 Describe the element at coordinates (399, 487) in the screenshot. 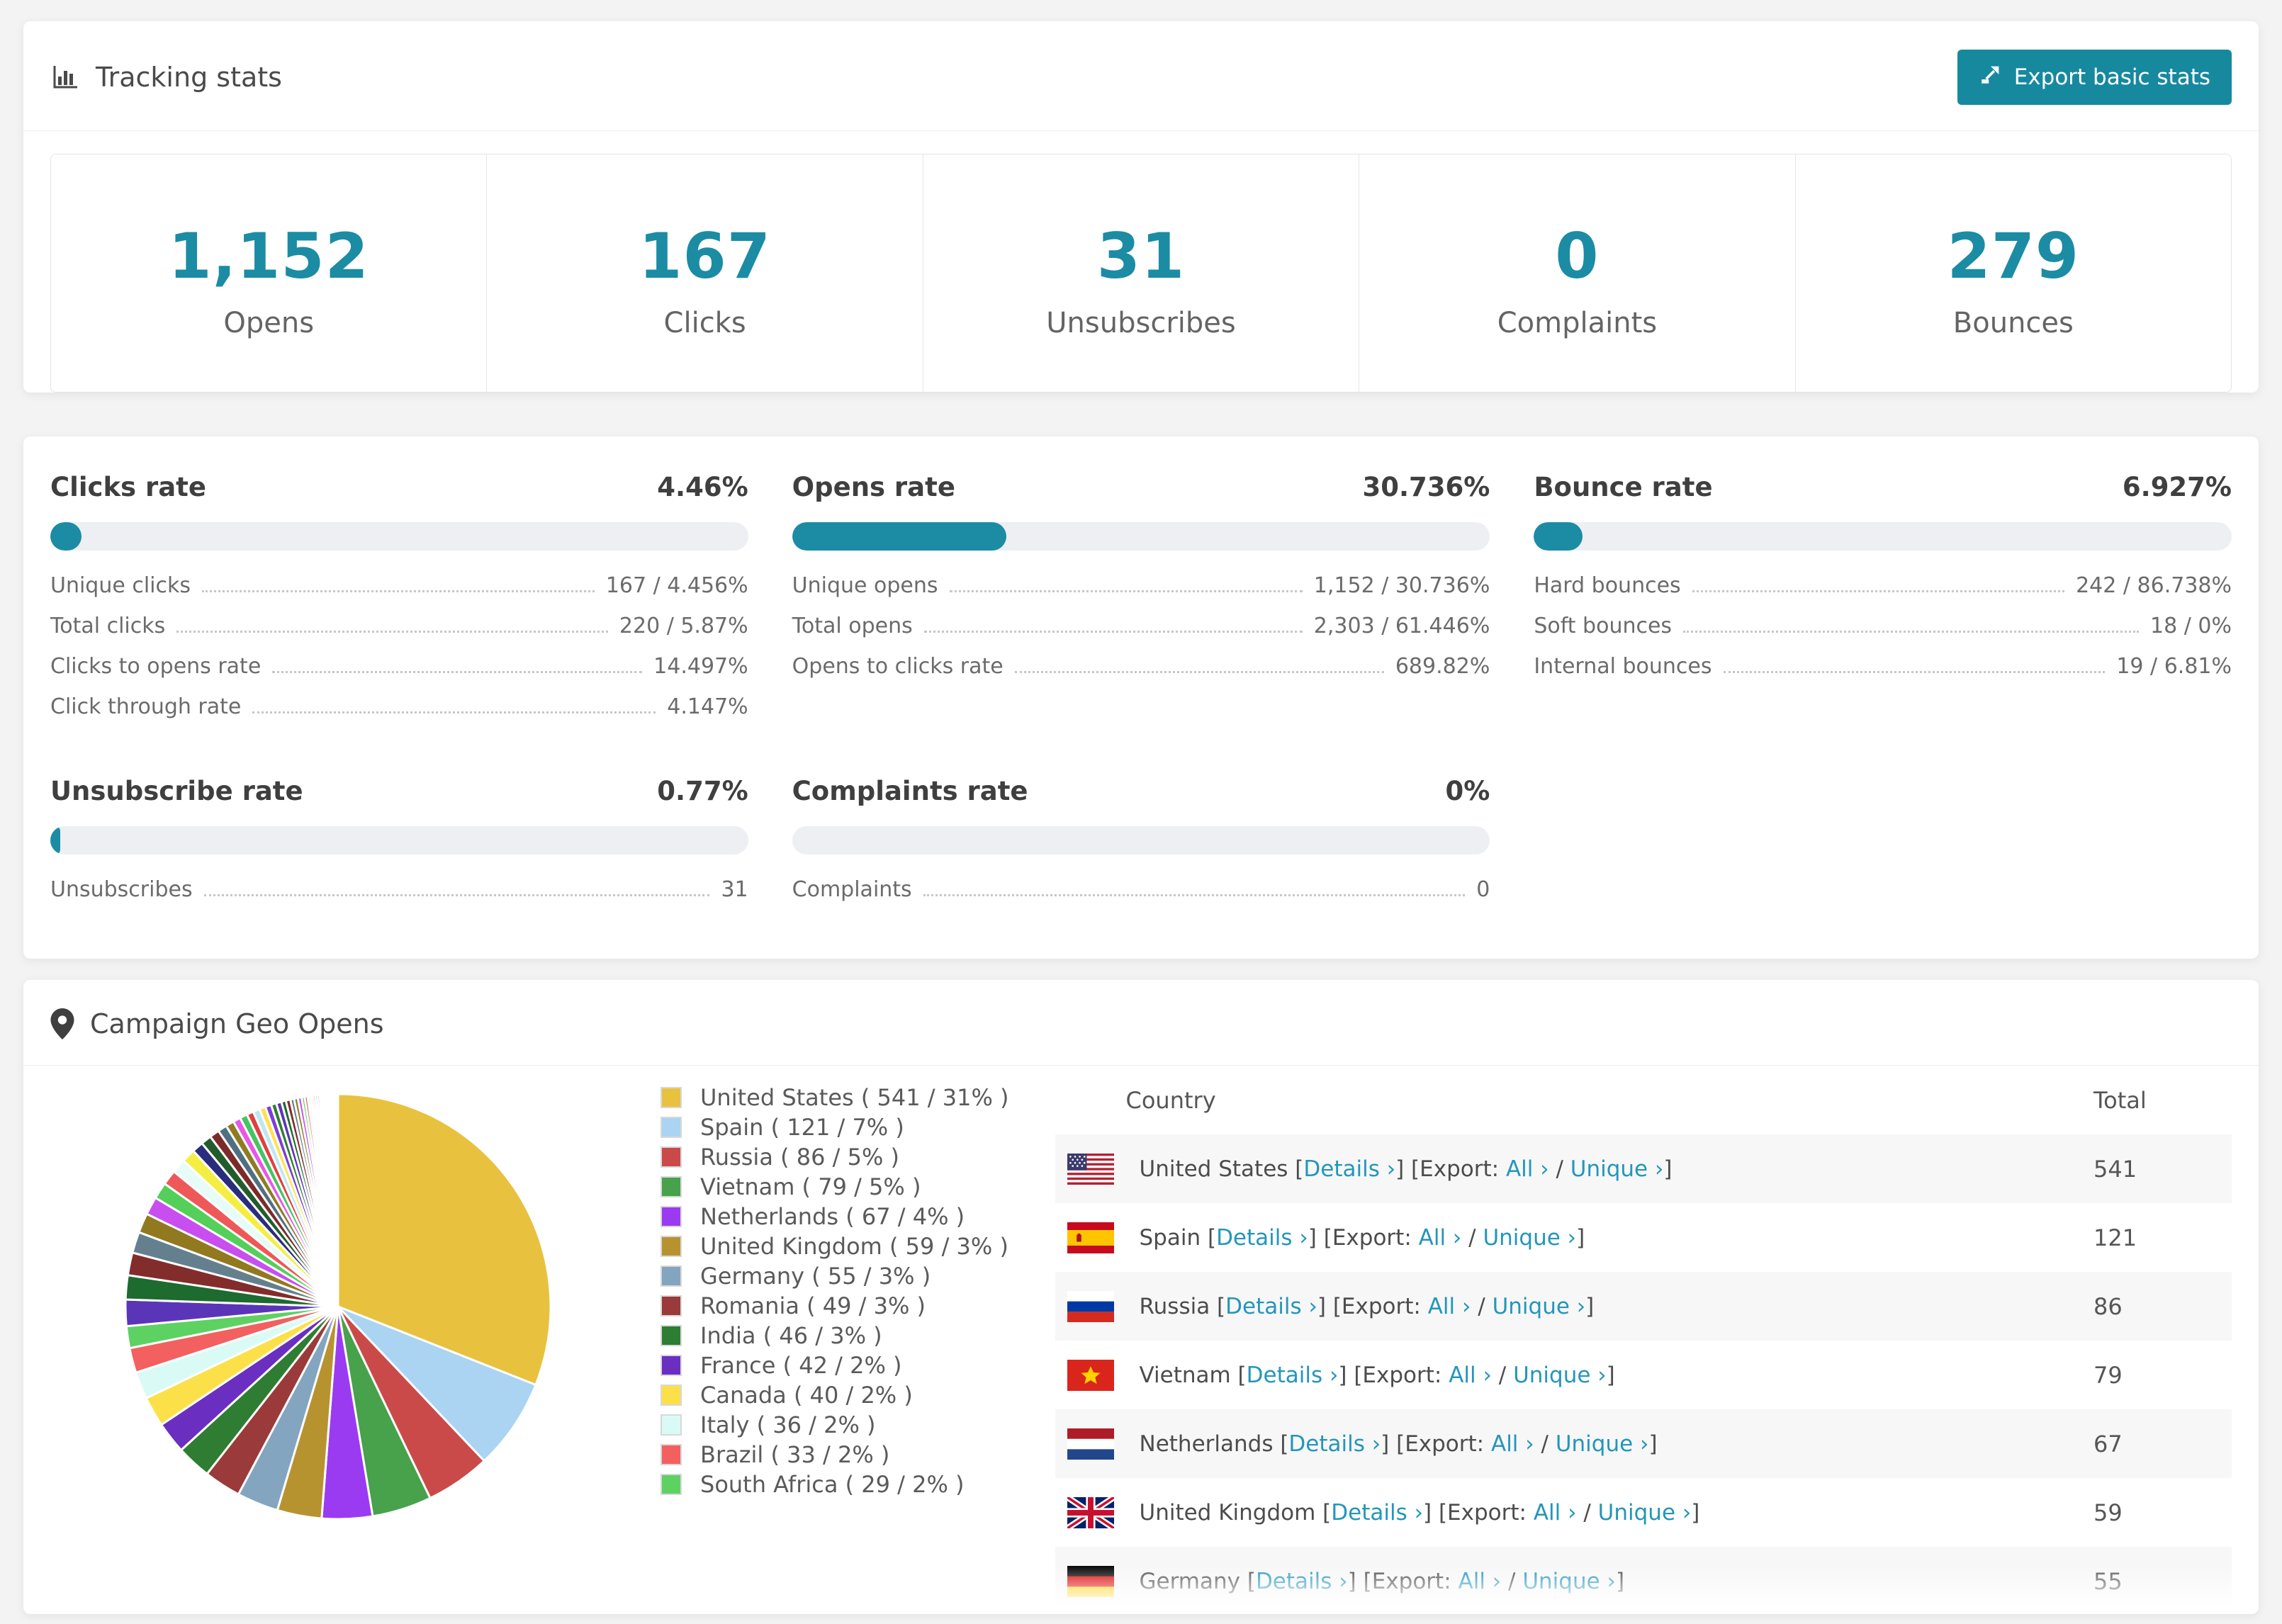

I see `rate-head: Clicks rate 4.46%` at that location.